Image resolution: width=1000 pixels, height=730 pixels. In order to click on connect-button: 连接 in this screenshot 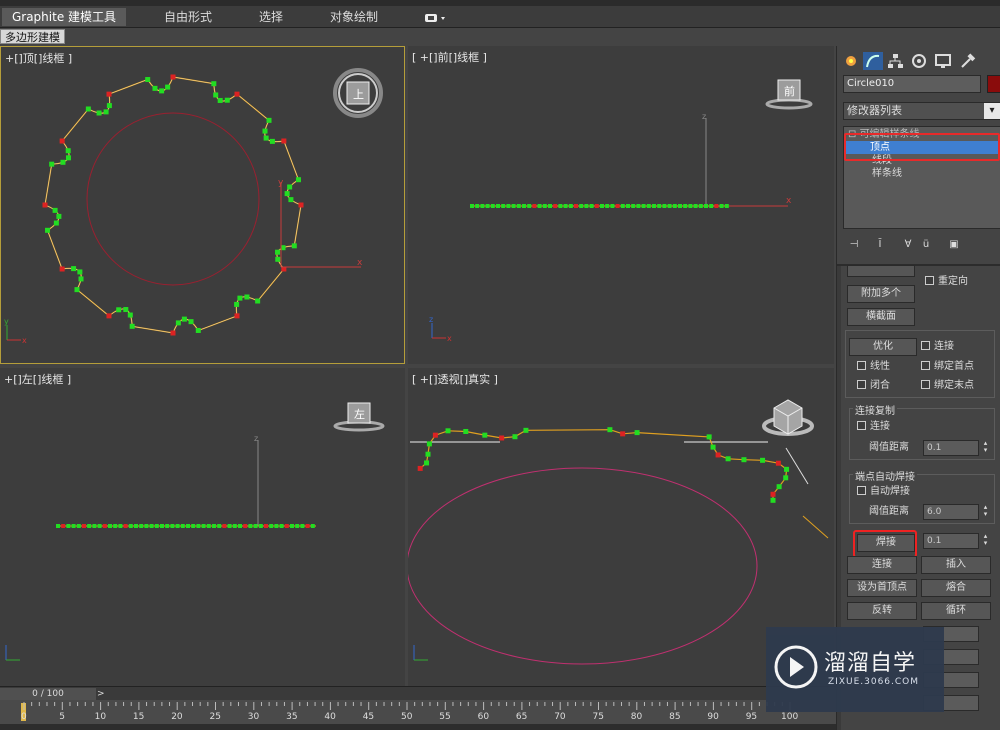, I will do `click(882, 565)`.